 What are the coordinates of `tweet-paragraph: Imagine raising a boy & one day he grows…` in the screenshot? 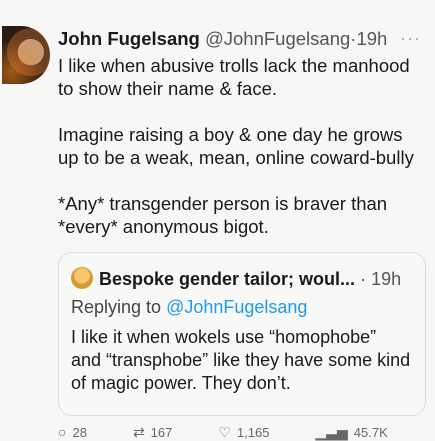 It's located at (236, 146).